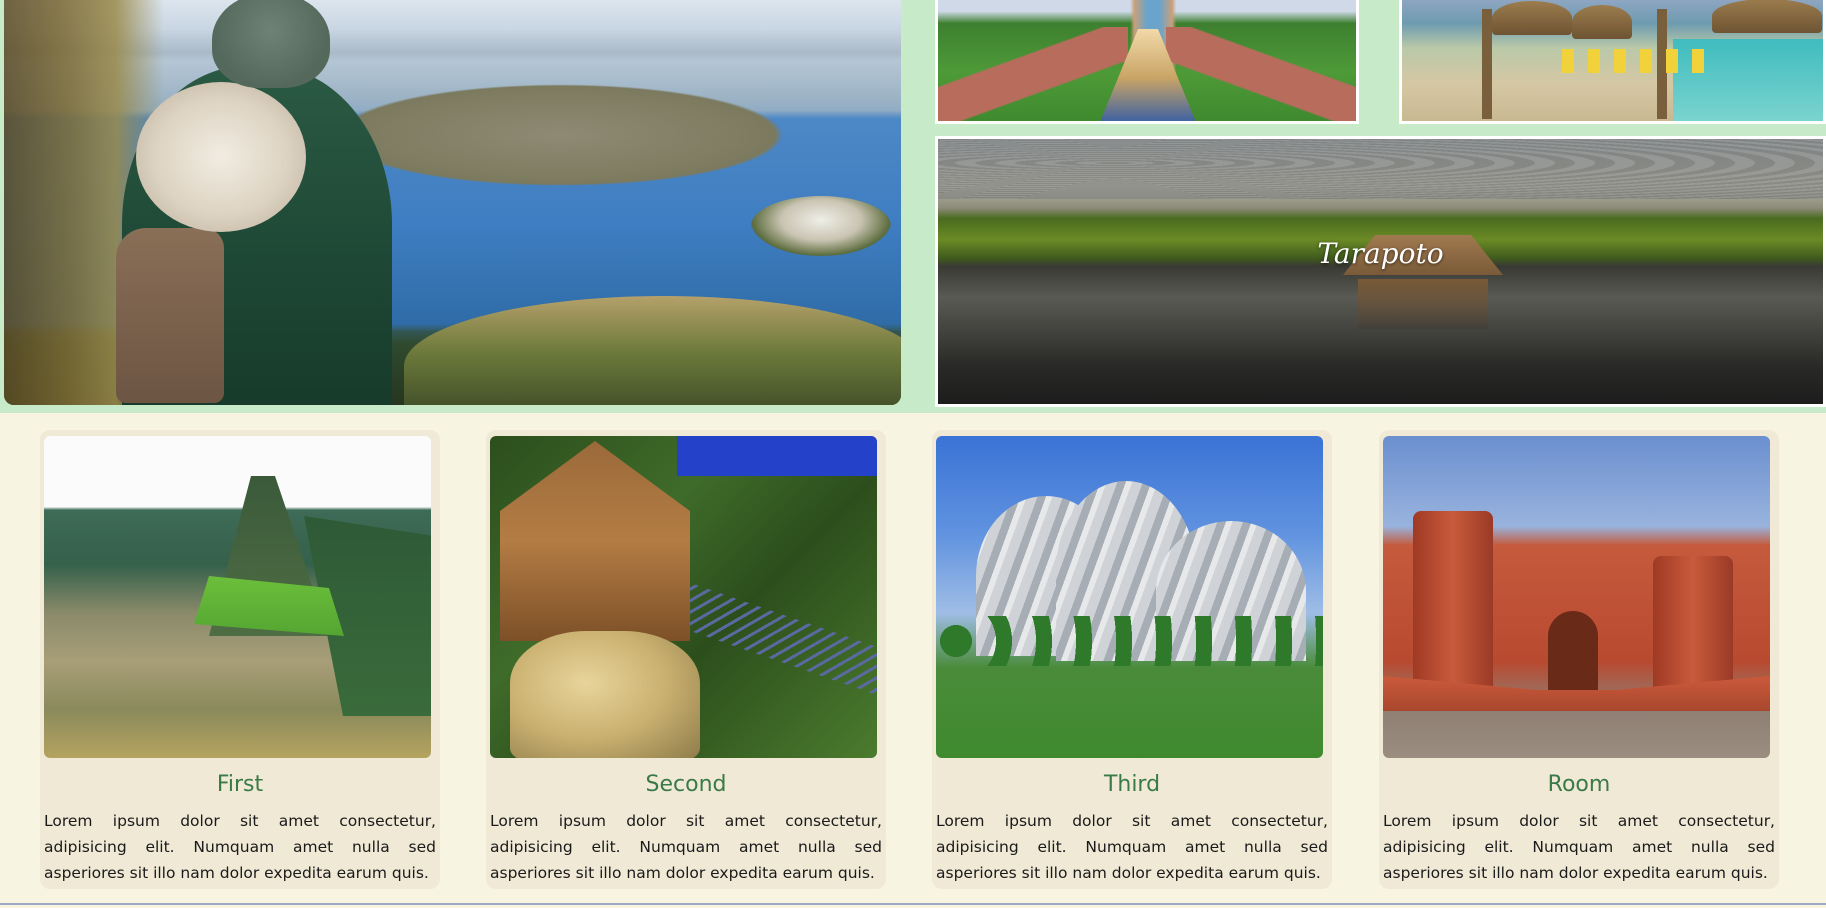 The height and width of the screenshot is (908, 1826). Describe the element at coordinates (1423, 304) in the screenshot. I see `water-reflection-graphic` at that location.